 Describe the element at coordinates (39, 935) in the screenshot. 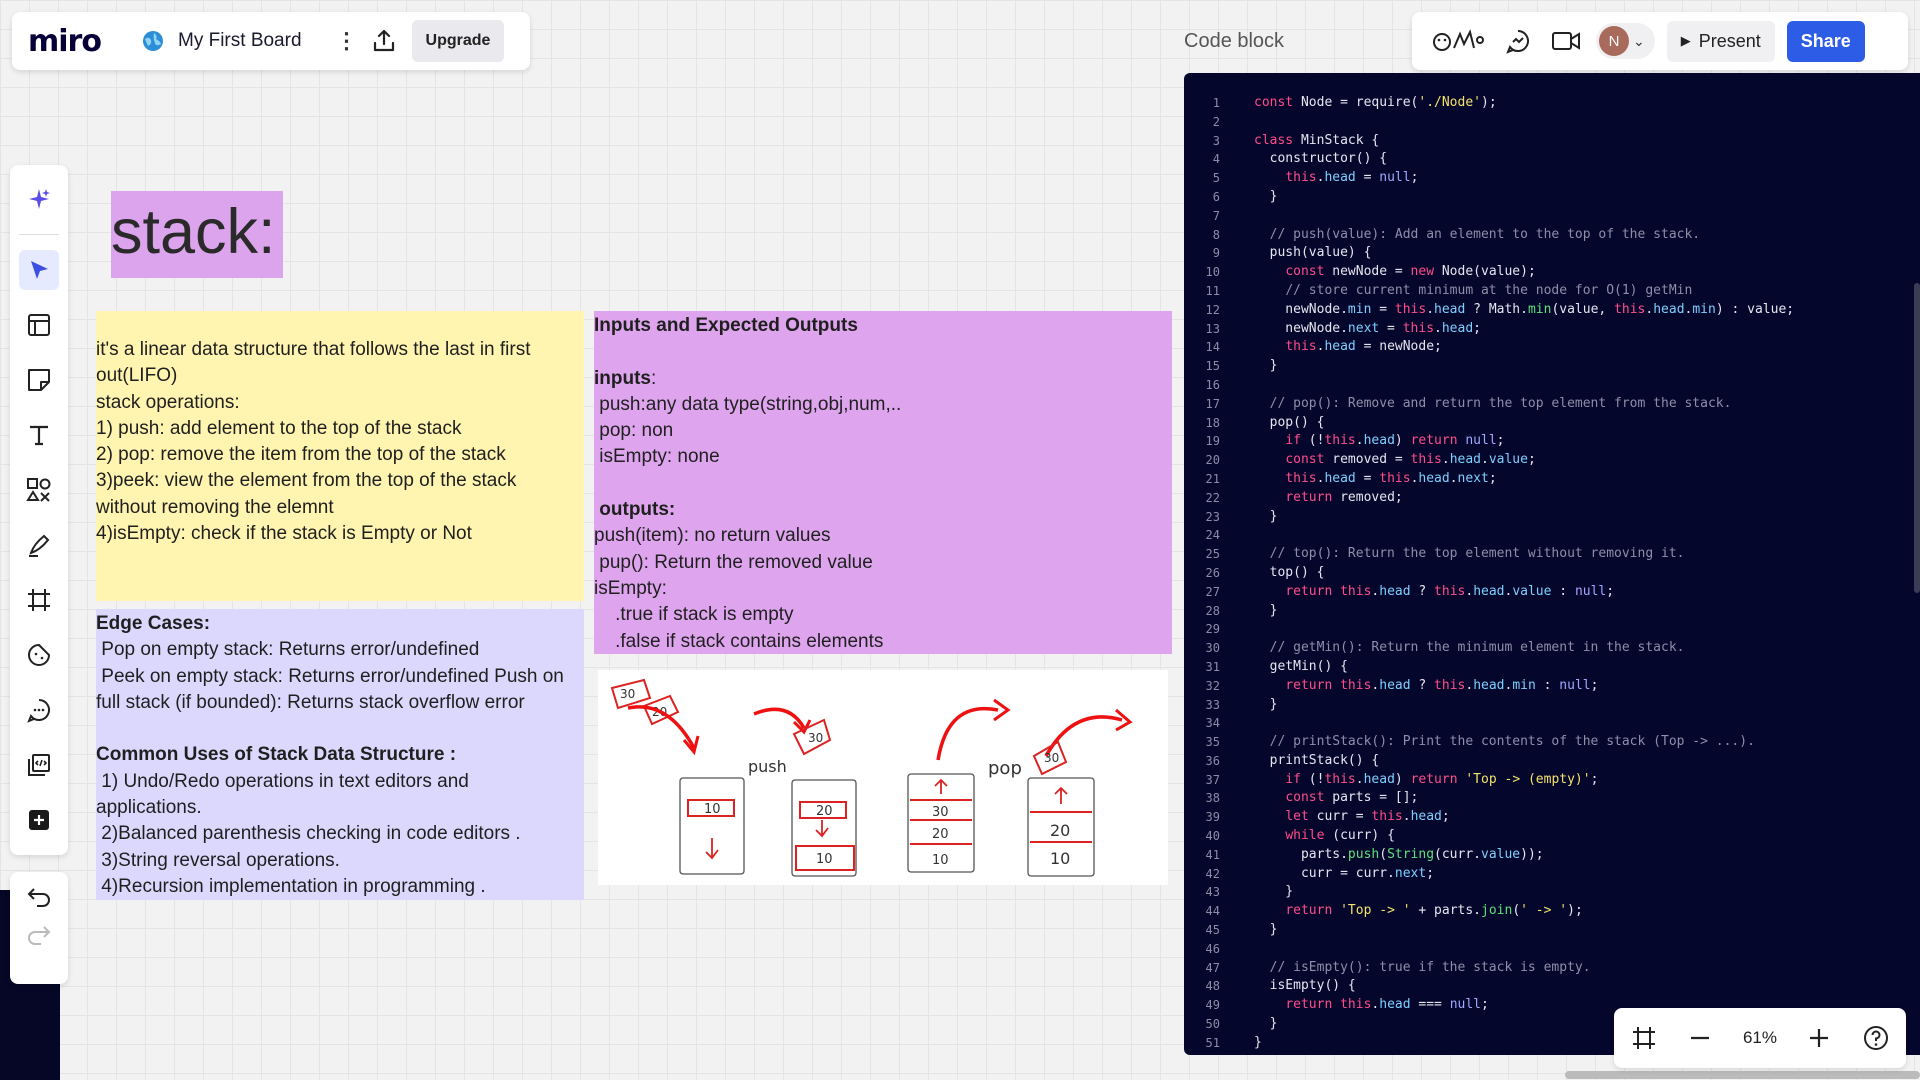

I see `redo-icon` at that location.